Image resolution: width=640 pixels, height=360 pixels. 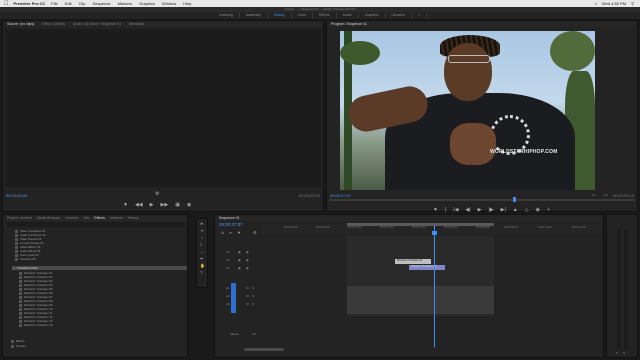 I want to click on program-scrubber, so click(x=482, y=200).